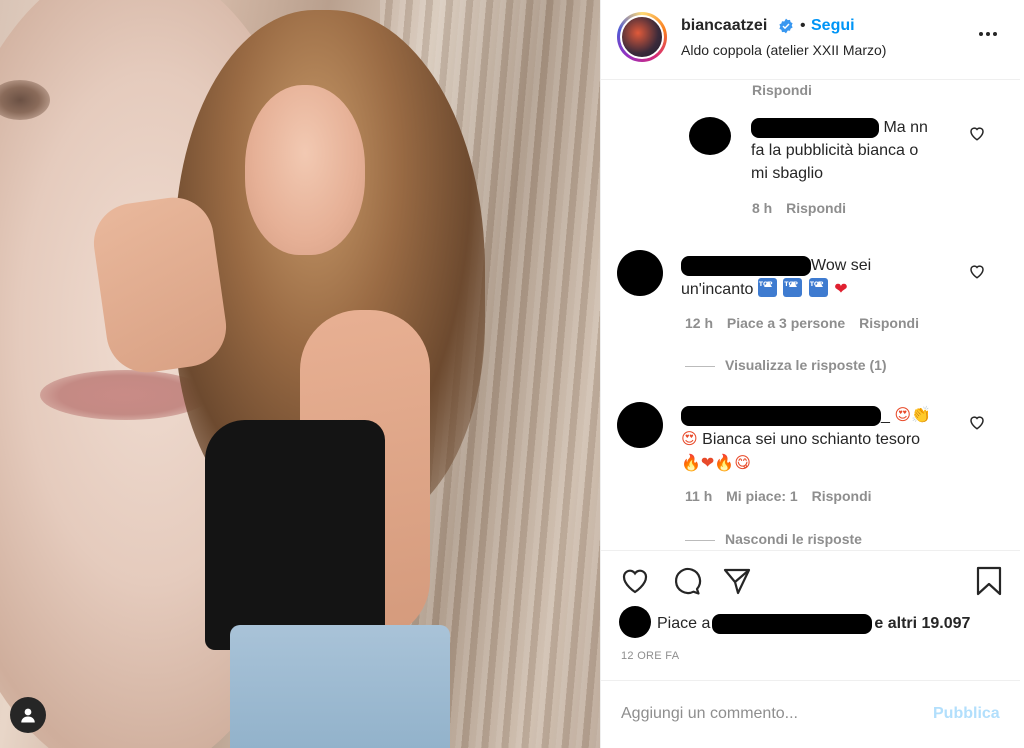 This screenshot has height=748, width=1024. What do you see at coordinates (786, 323) in the screenshot?
I see `comment-likes-count: Piace a 3 persone` at bounding box center [786, 323].